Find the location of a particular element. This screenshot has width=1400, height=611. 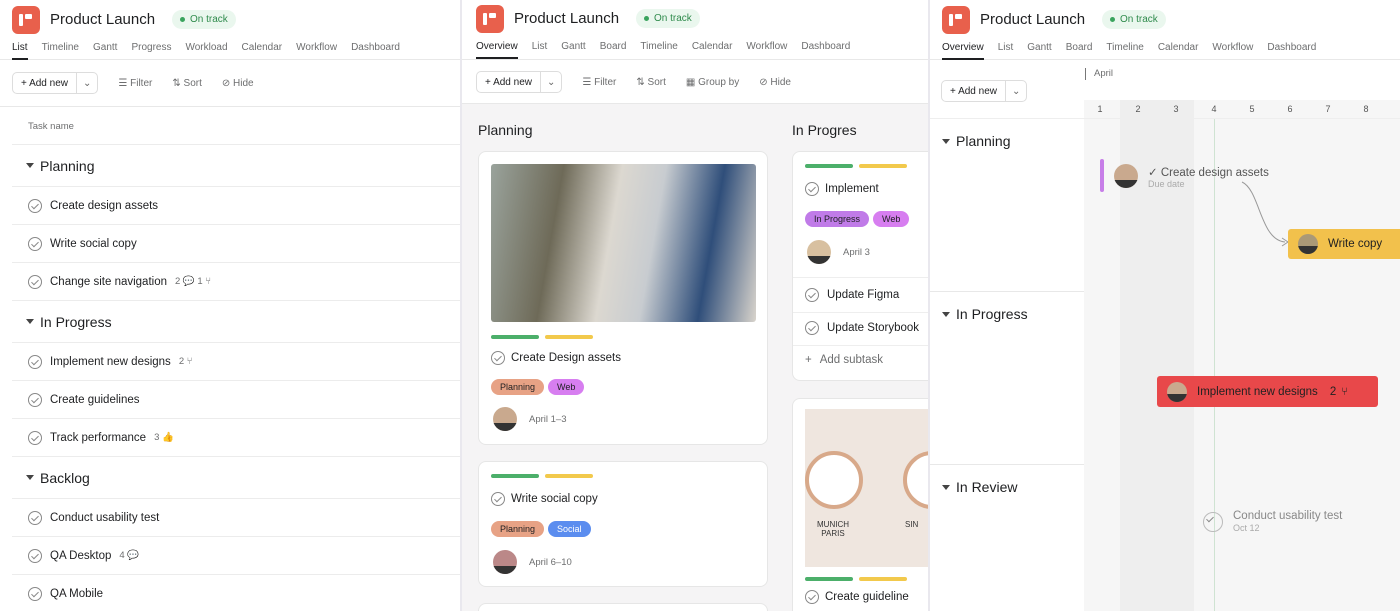

section-header: Planning is located at coordinates (236, 166).